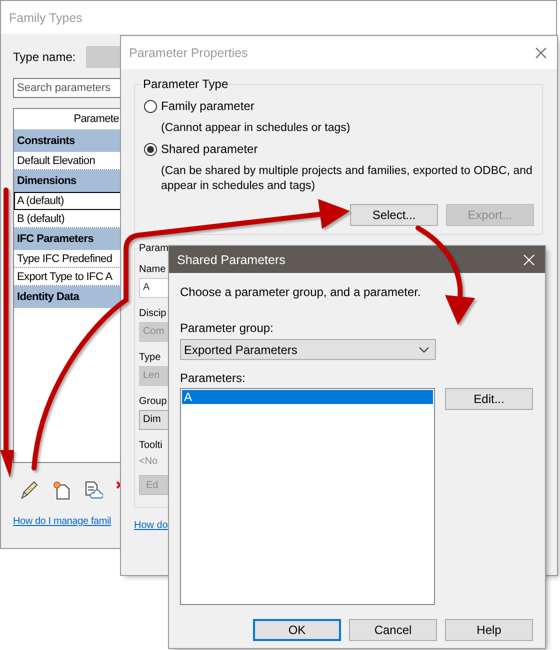 Image resolution: width=560 pixels, height=650 pixels. What do you see at coordinates (150, 357) in the screenshot?
I see `field-label: Type` at bounding box center [150, 357].